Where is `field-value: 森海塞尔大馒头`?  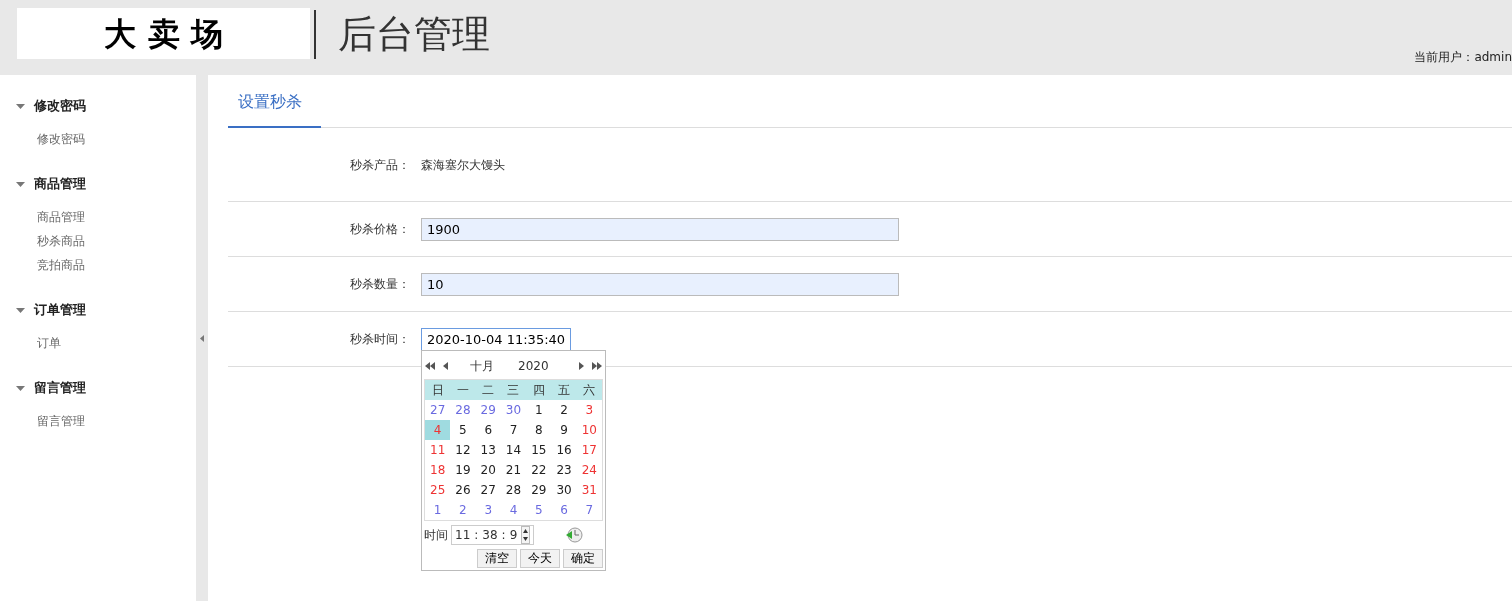 field-value: 森海塞尔大馒头 is located at coordinates (463, 165).